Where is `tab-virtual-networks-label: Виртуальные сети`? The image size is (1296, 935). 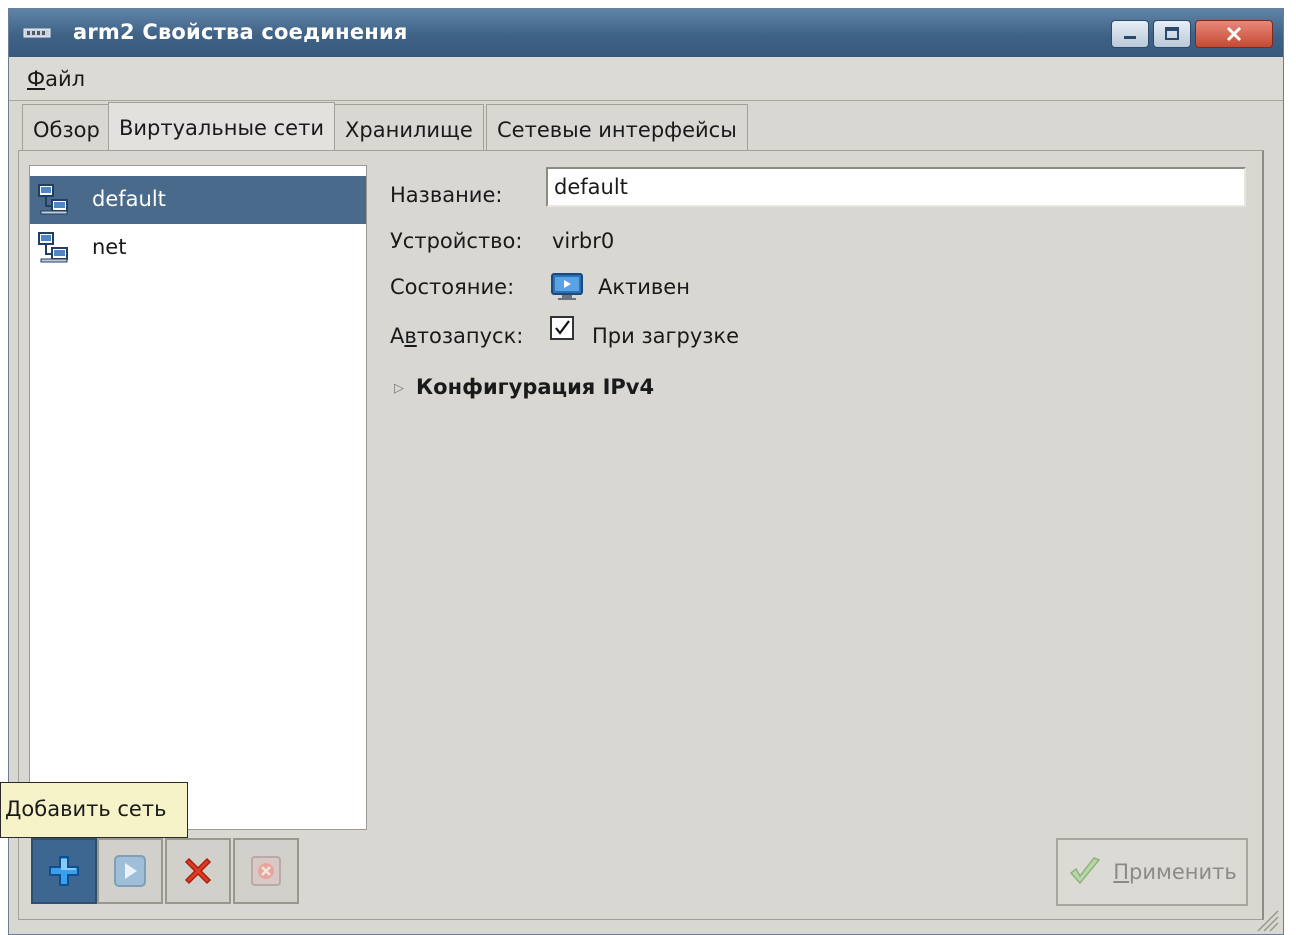 tab-virtual-networks-label: Виртуальные сети is located at coordinates (221, 128).